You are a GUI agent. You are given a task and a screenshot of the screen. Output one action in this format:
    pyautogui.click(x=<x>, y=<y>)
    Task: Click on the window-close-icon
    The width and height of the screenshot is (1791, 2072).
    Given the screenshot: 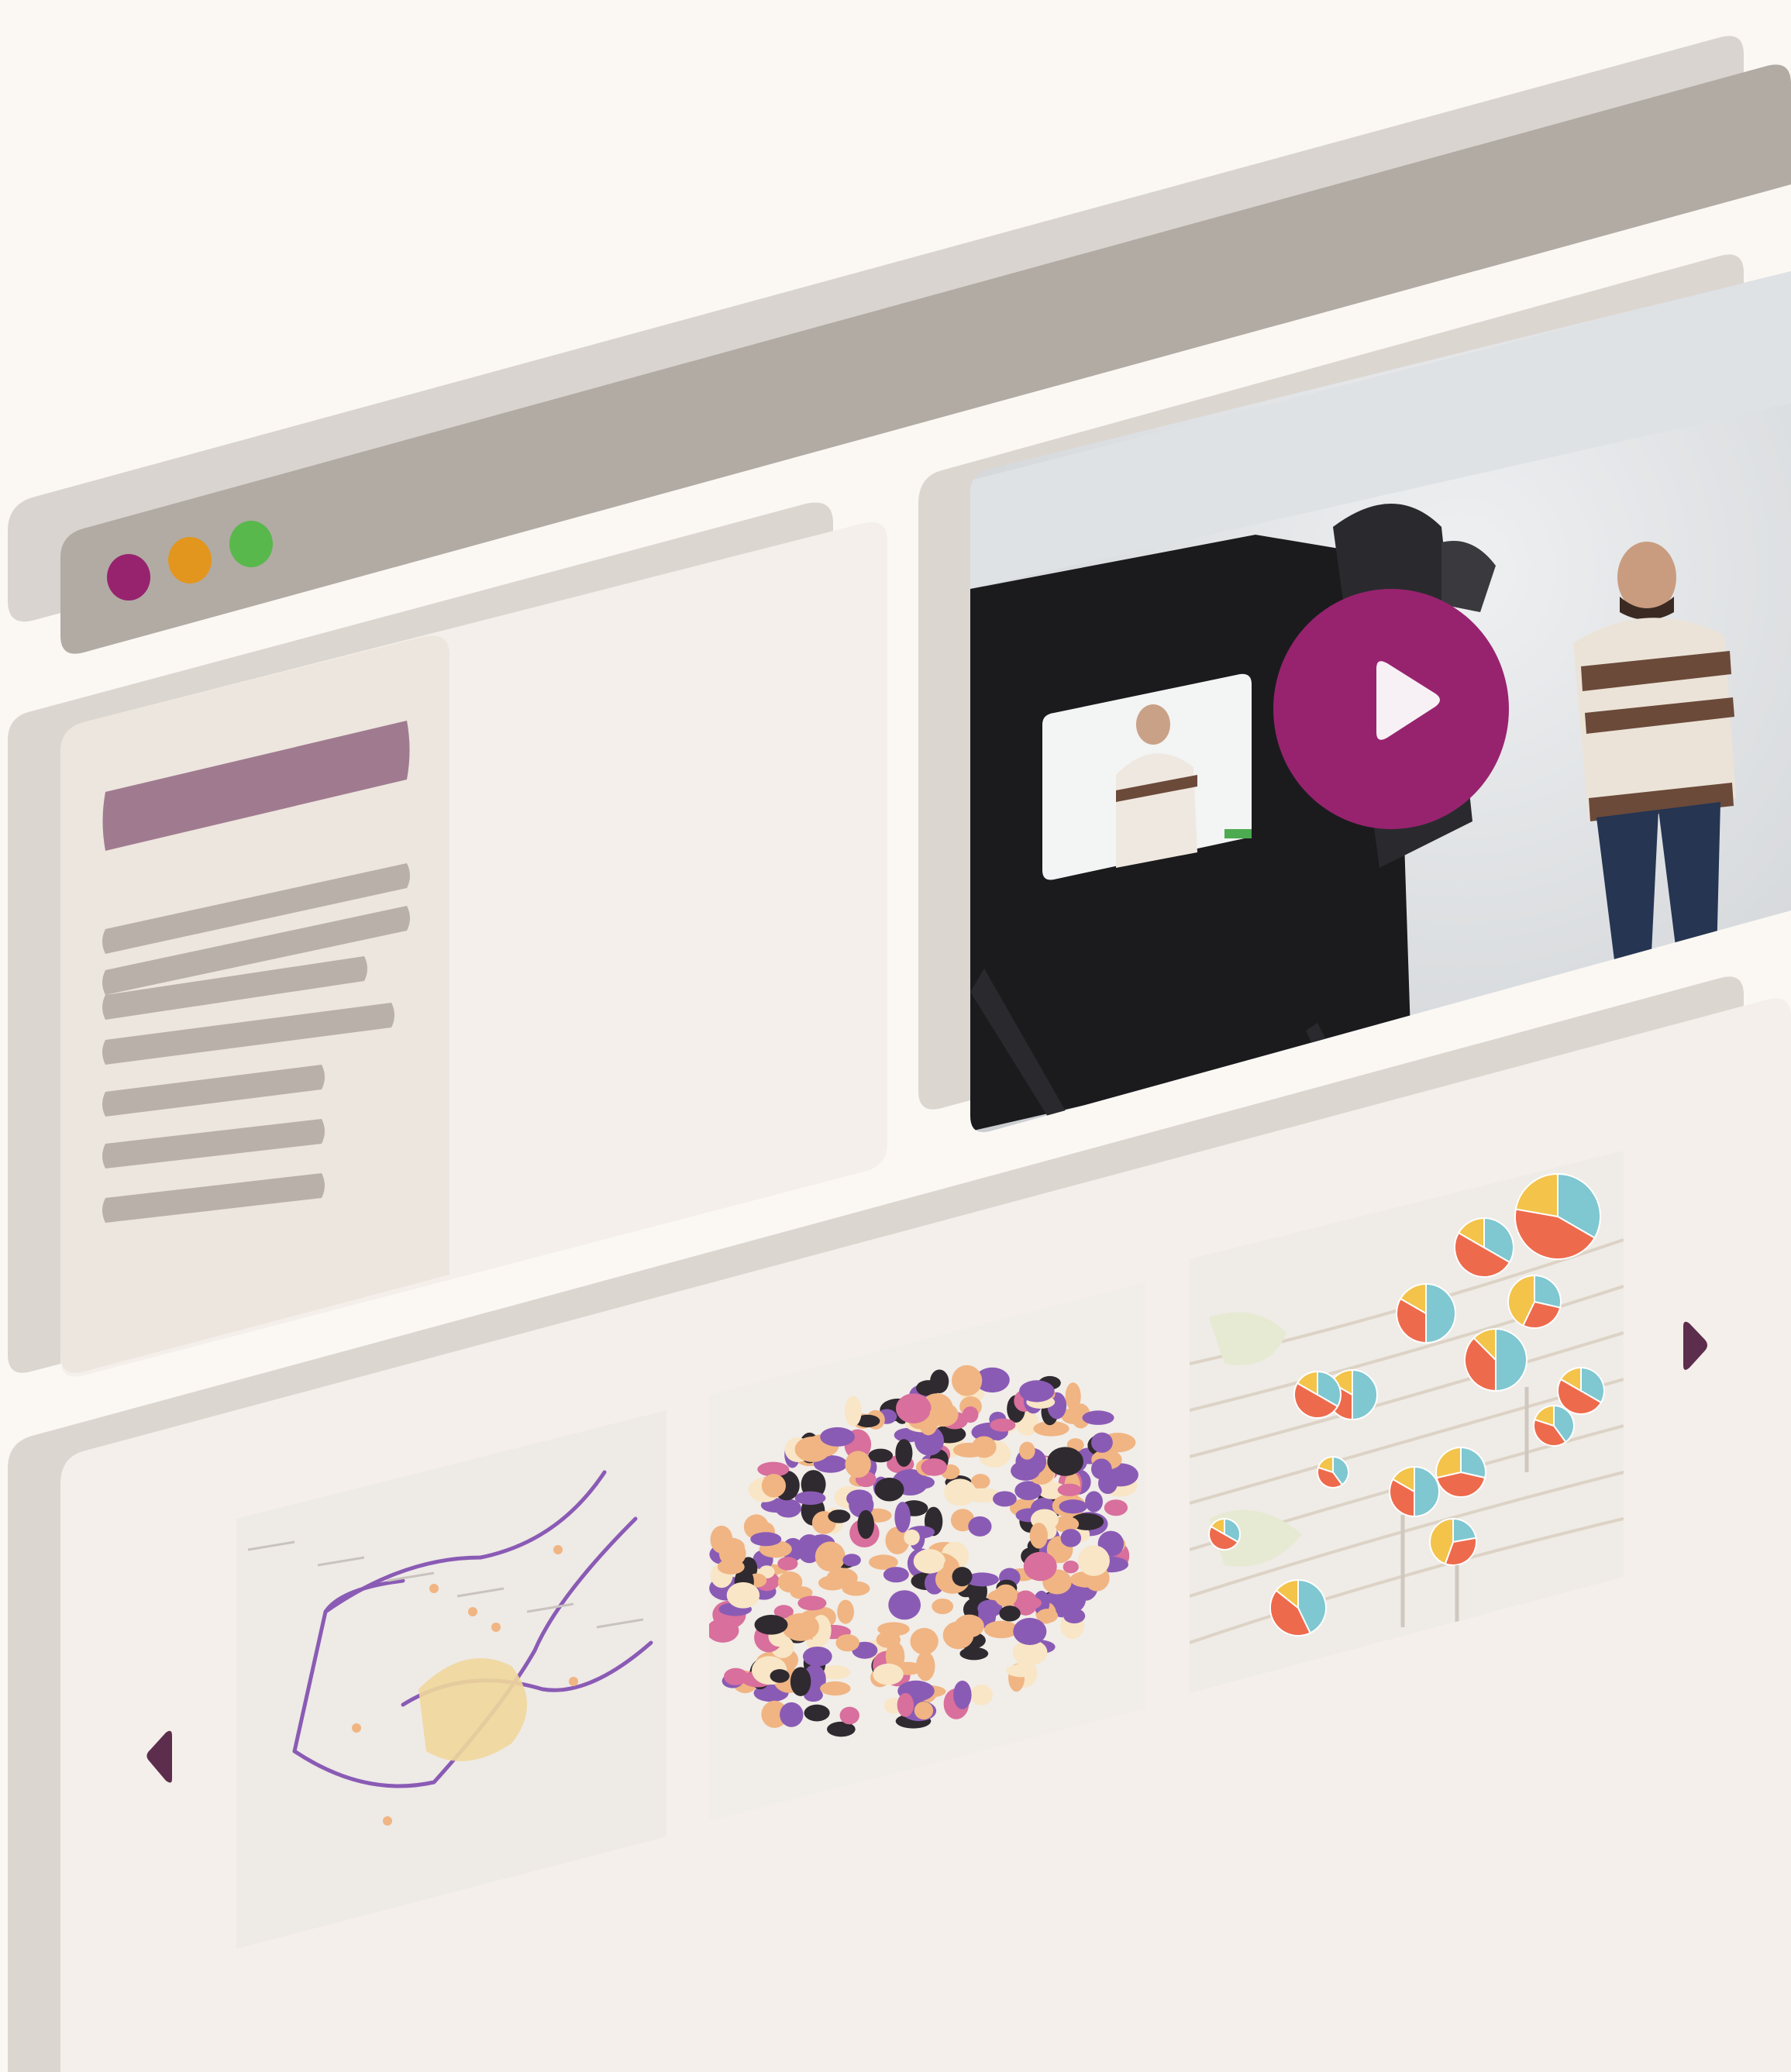 What is the action you would take?
    pyautogui.click(x=128, y=577)
    